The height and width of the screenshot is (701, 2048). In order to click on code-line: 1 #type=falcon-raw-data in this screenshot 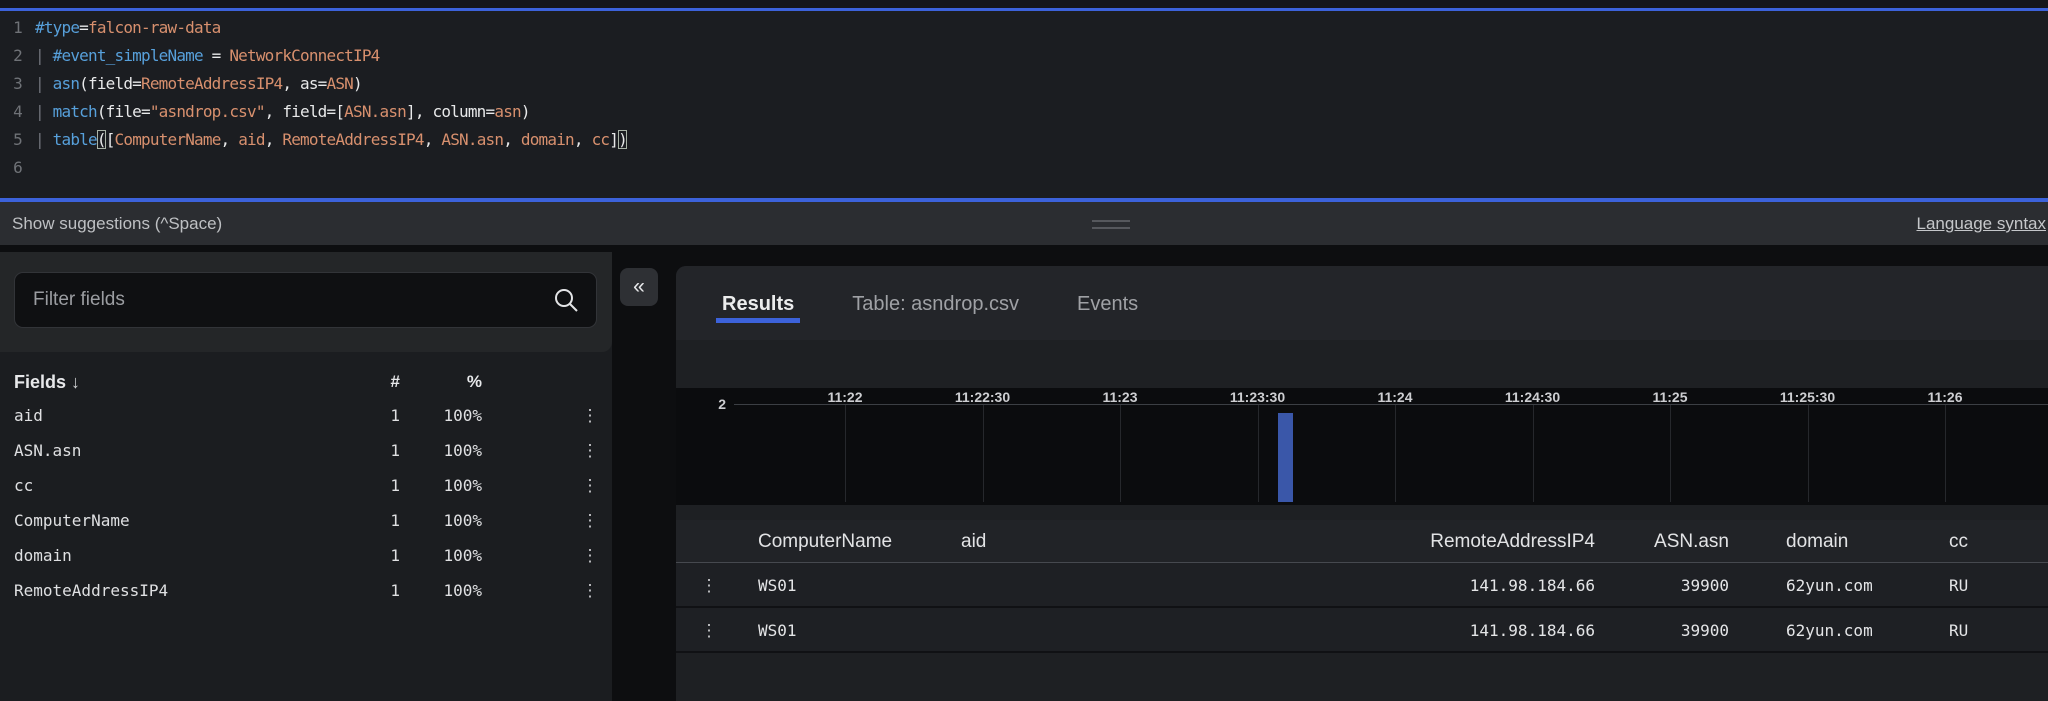, I will do `click(1024, 28)`.